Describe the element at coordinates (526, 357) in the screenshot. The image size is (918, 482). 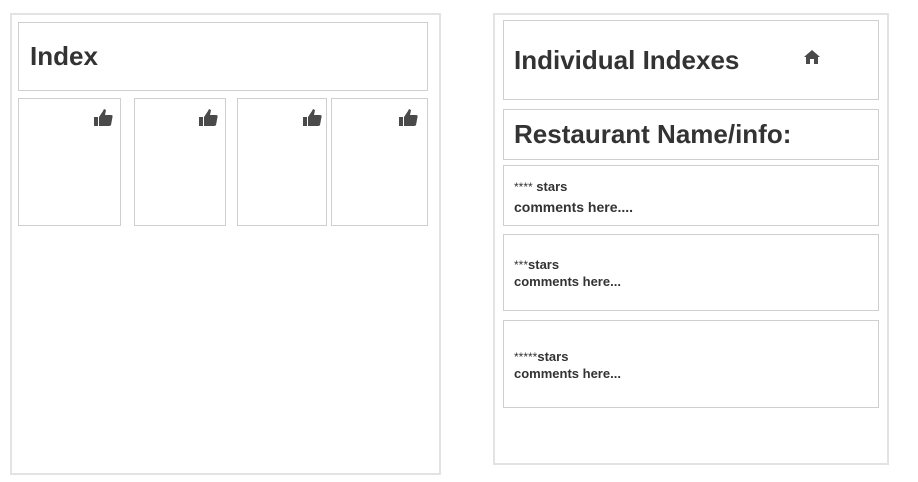
I see `rating-asterisks: *****` at that location.